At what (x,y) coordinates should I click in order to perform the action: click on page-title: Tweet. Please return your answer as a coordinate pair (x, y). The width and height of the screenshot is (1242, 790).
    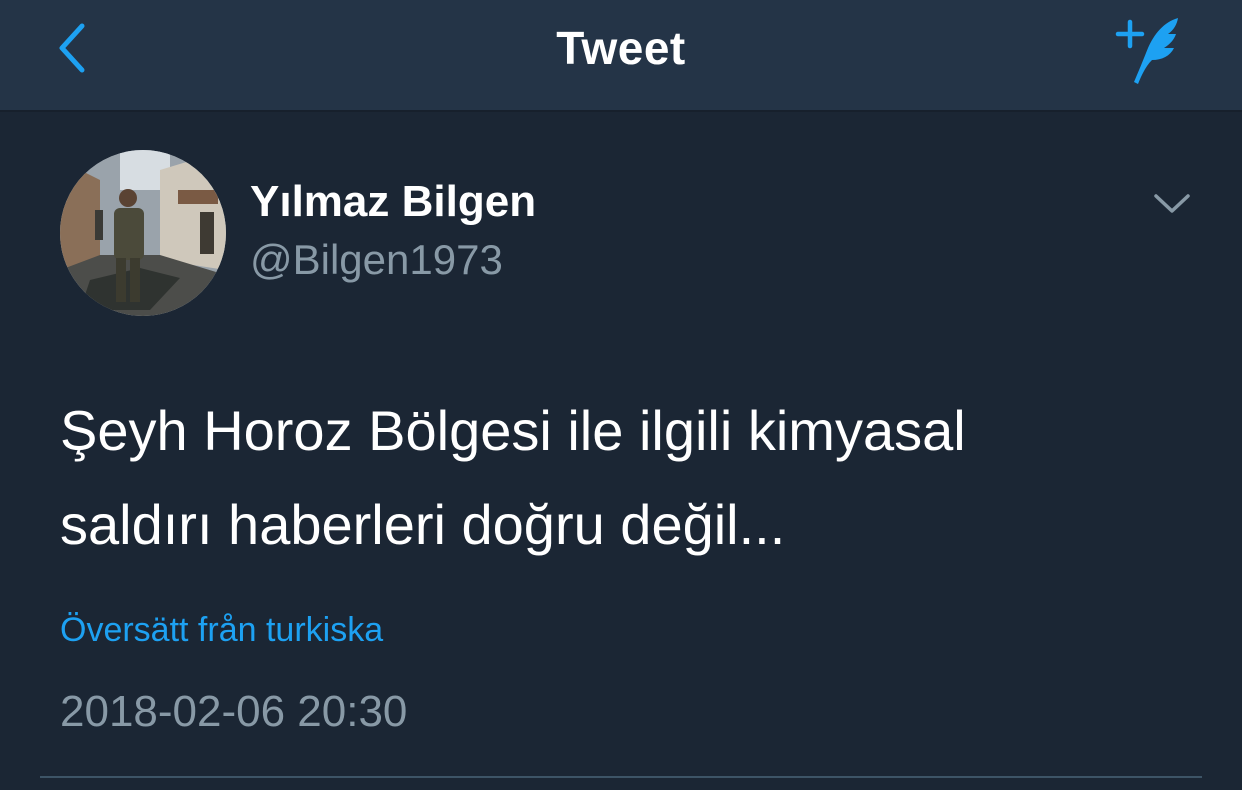
    Looking at the image, I should click on (621, 48).